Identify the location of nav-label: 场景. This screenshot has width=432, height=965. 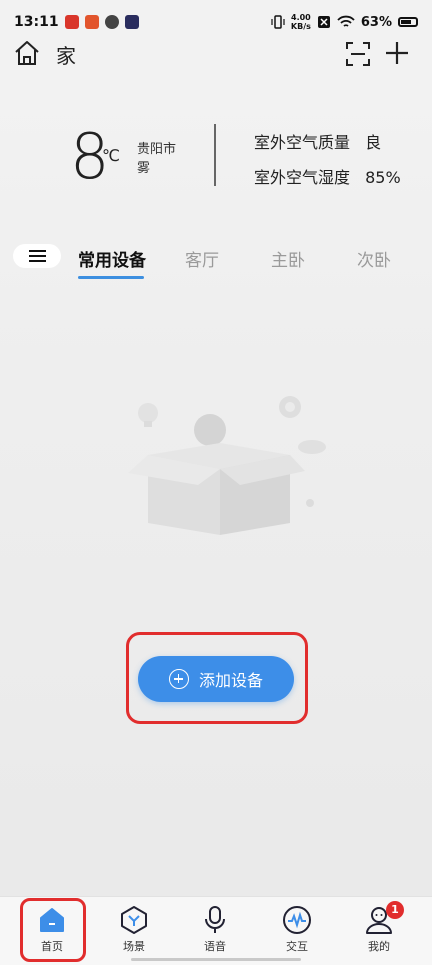
(134, 946).